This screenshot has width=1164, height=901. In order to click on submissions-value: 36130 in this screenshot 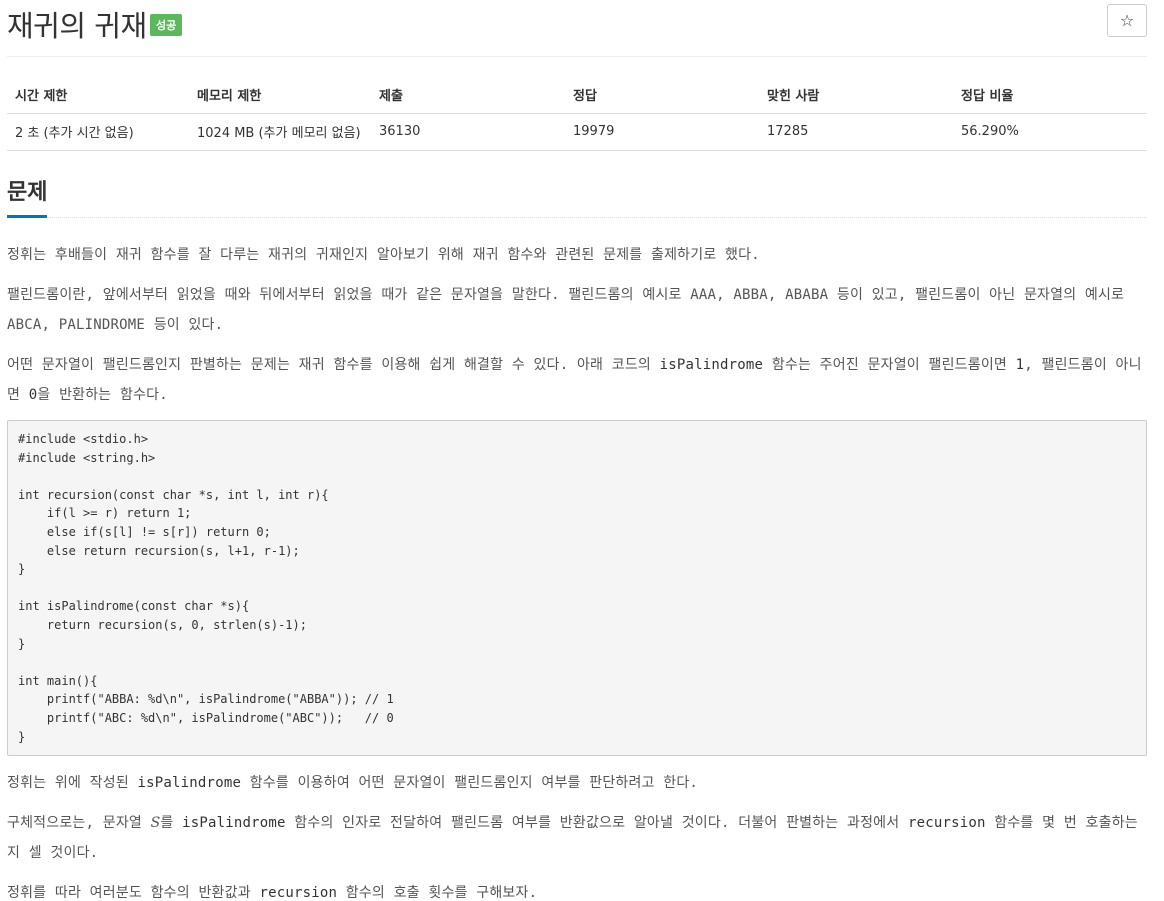, I will do `click(468, 132)`.